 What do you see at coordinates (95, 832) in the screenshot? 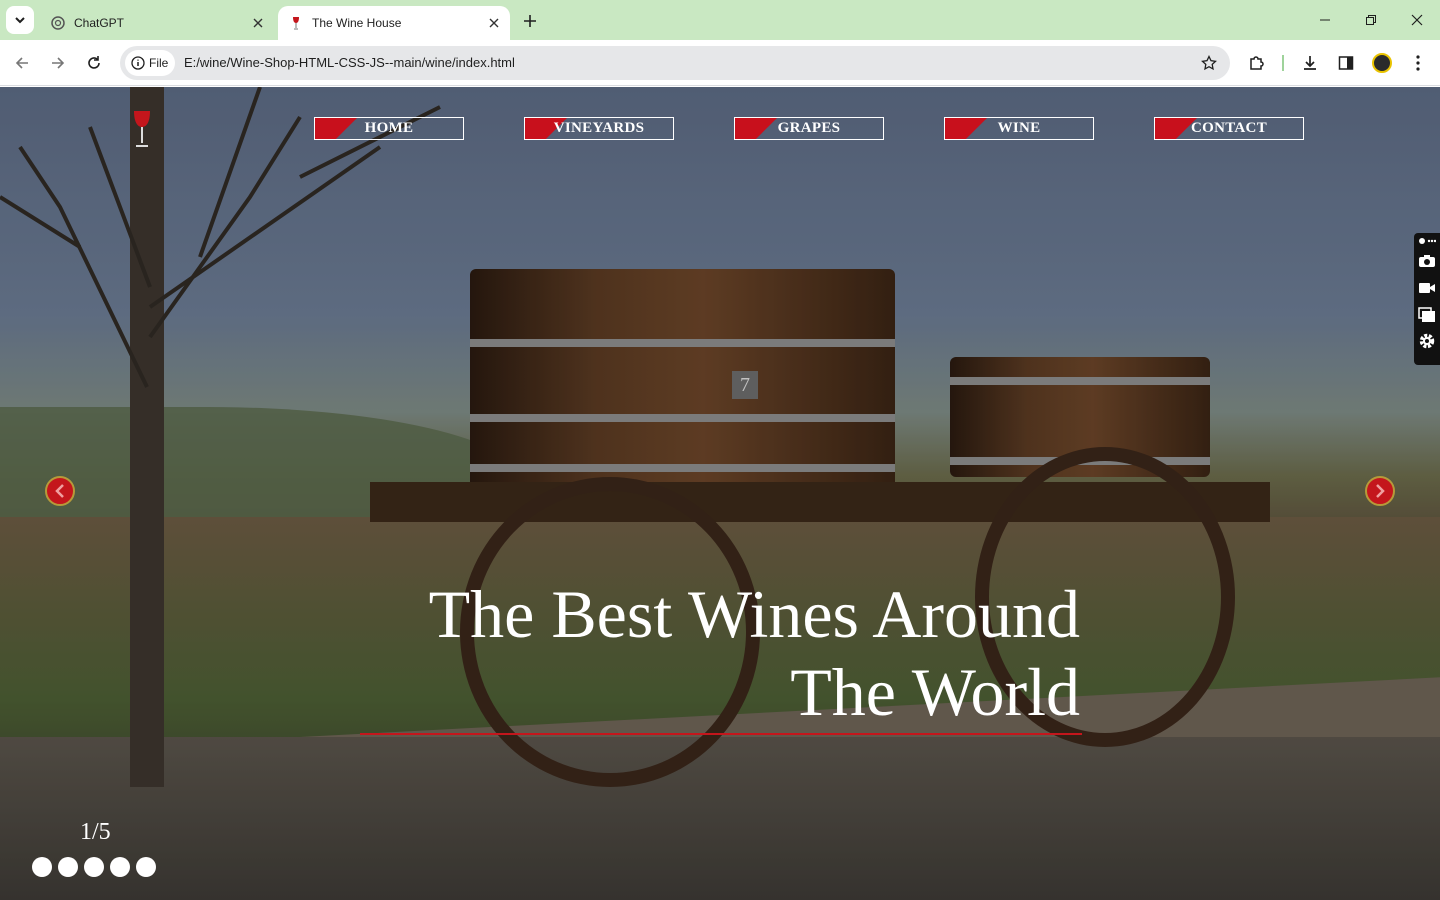
I see `slide-counter: 1/5` at bounding box center [95, 832].